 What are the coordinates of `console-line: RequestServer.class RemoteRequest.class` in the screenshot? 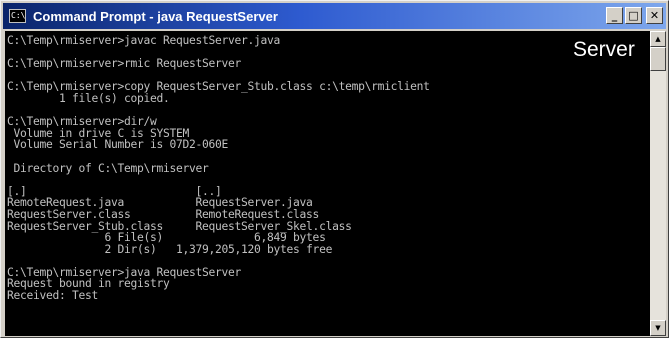 It's located at (163, 214).